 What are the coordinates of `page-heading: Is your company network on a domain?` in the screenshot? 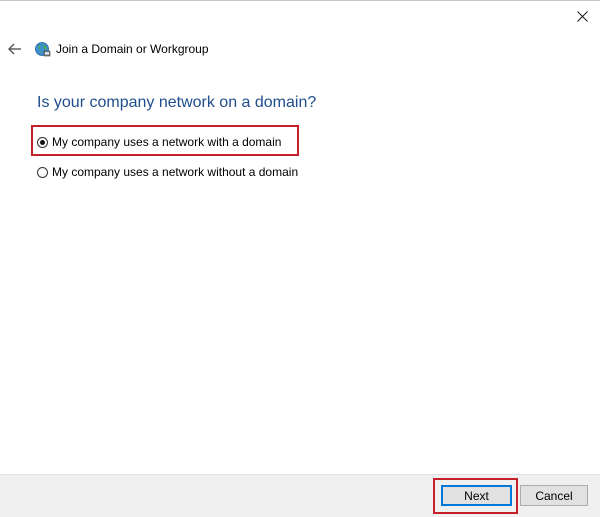 It's located at (177, 102).